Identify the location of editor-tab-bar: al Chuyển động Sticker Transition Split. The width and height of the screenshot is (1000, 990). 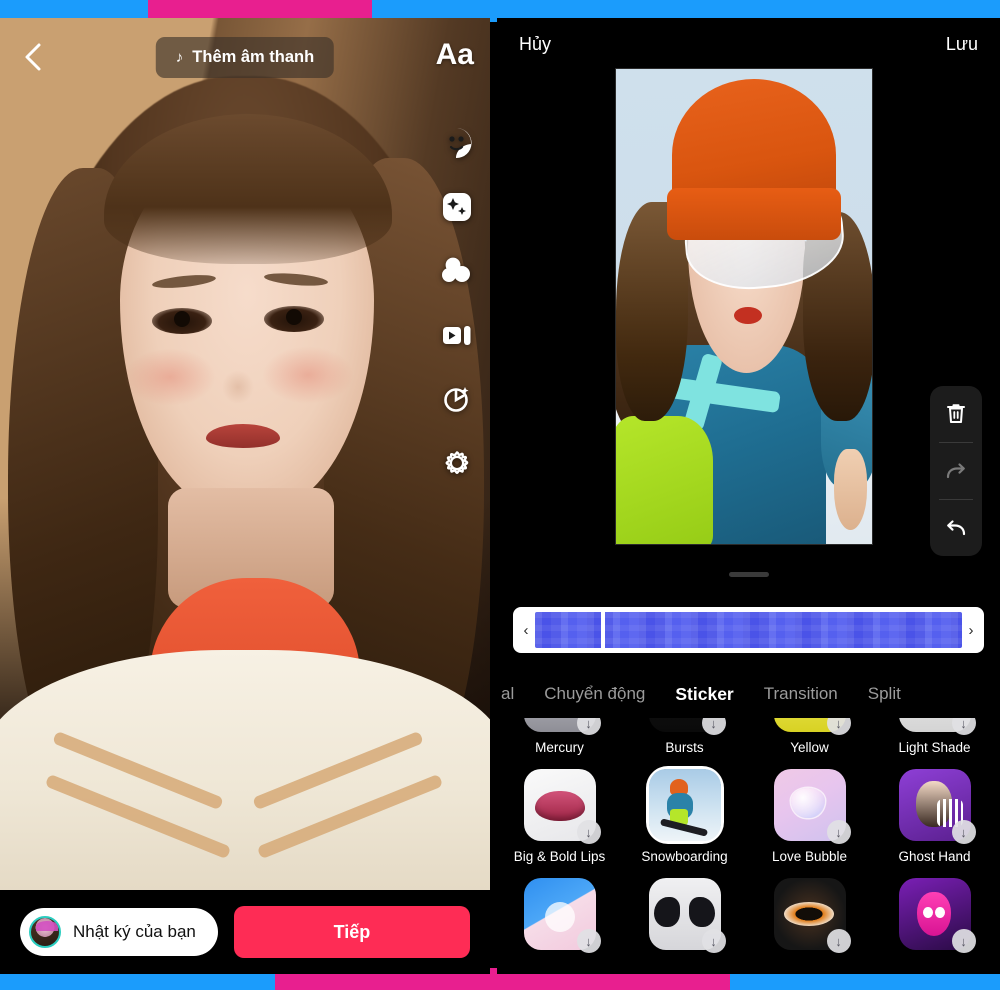
(748, 694).